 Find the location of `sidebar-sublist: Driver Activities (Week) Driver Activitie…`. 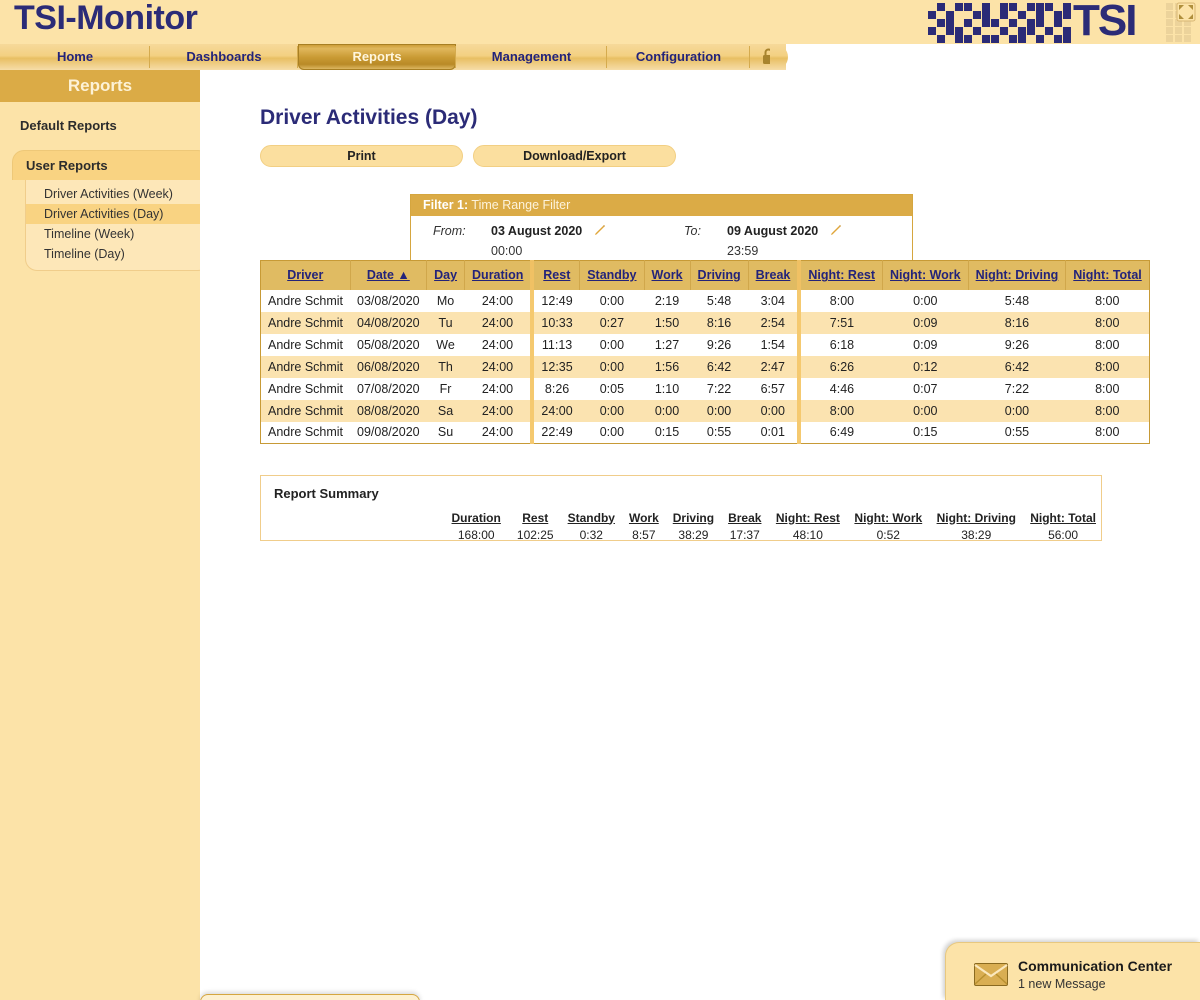

sidebar-sublist: Driver Activities (Week) Driver Activitie… is located at coordinates (117, 225).